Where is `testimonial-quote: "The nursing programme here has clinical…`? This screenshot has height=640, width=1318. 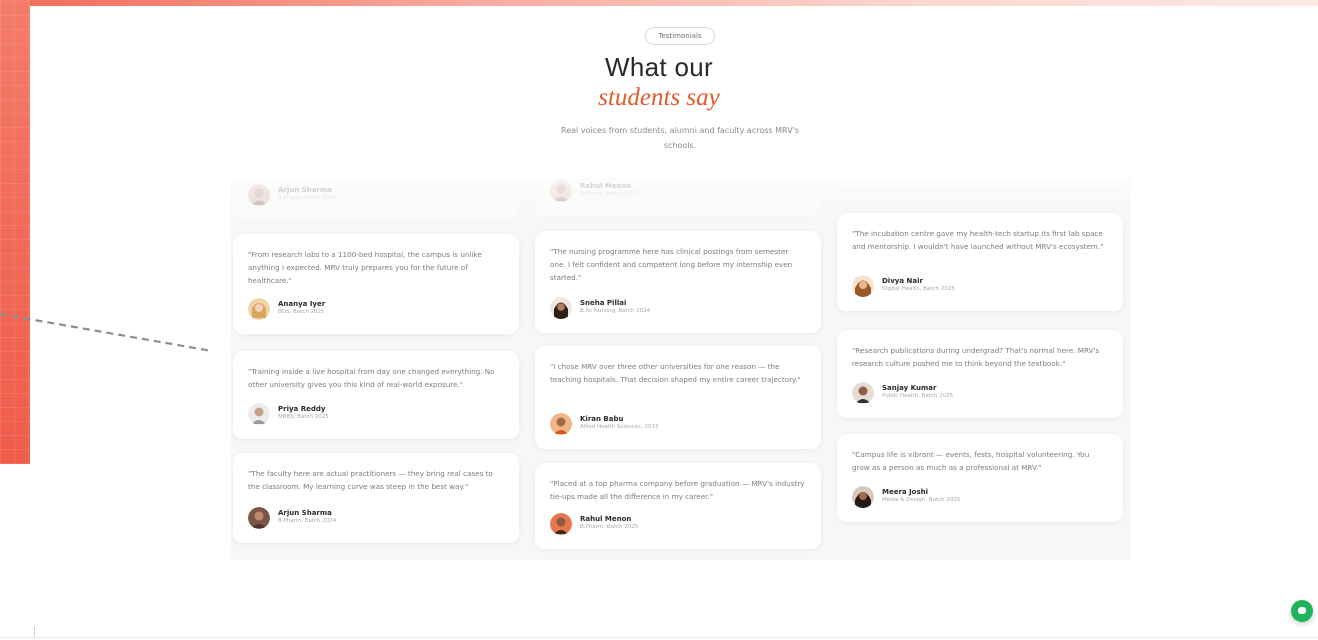
testimonial-quote: "The nursing programme here has clinical… is located at coordinates (671, 264).